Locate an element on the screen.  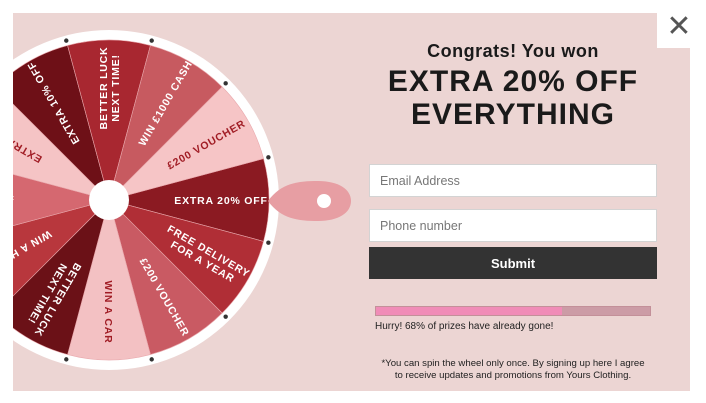
congrats-text: Congrats! You won is located at coordinates (513, 51).